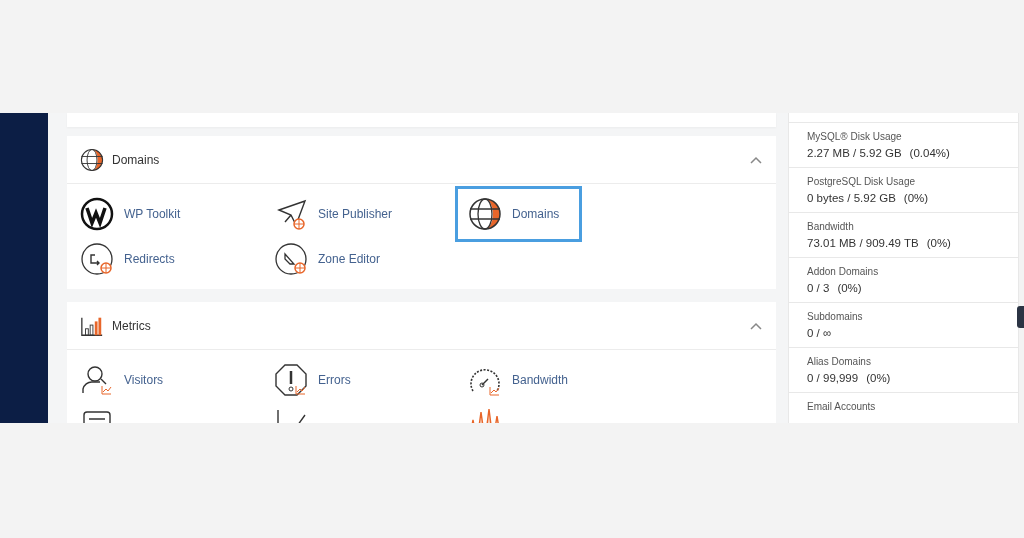 Image resolution: width=1024 pixels, height=538 pixels. I want to click on person-icon, so click(97, 380).